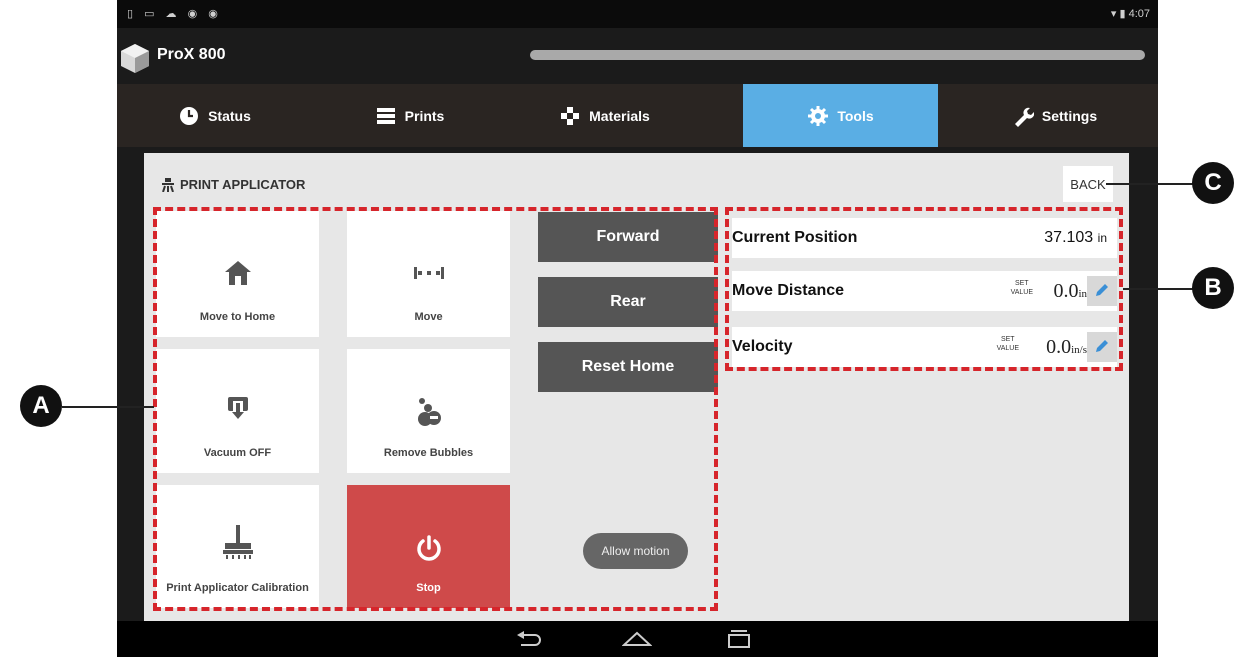 This screenshot has height=657, width=1247. I want to click on recents-nav-icon, so click(739, 639).